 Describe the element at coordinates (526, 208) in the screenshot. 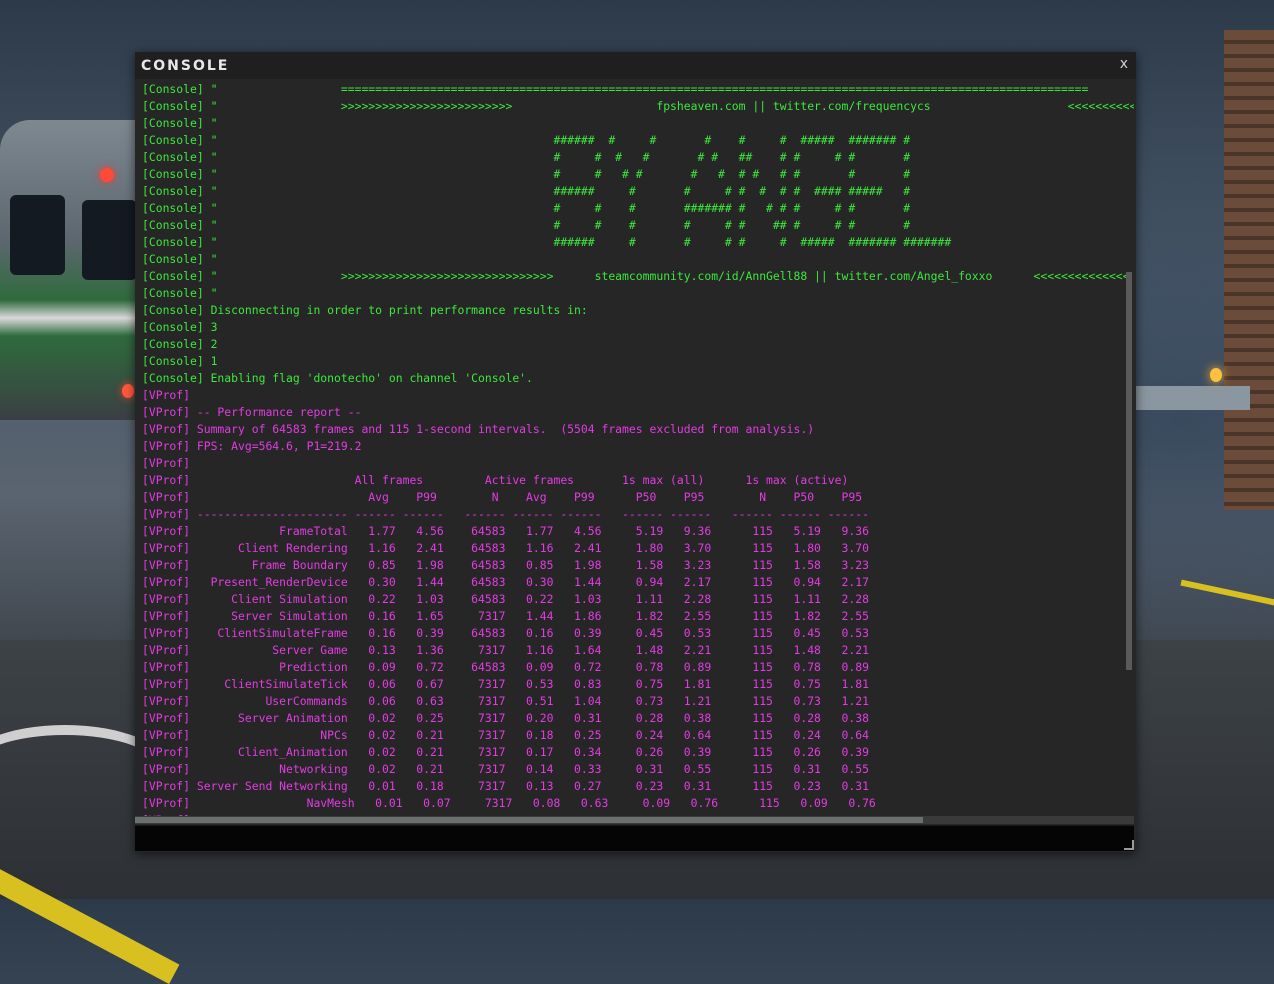

I see `console-log-line: [Console] " # # # ####### # # # # # # #` at that location.